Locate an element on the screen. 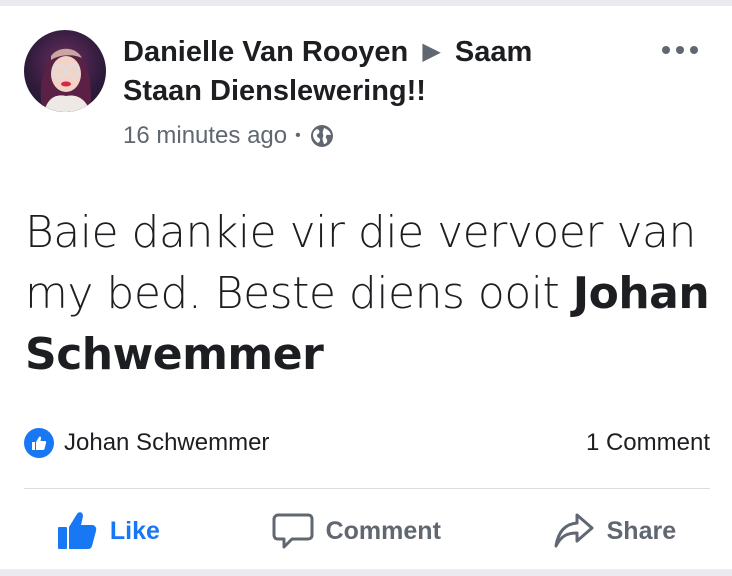 The width and height of the screenshot is (732, 576). post-meta: 16 minutes ago • is located at coordinates (229, 136).